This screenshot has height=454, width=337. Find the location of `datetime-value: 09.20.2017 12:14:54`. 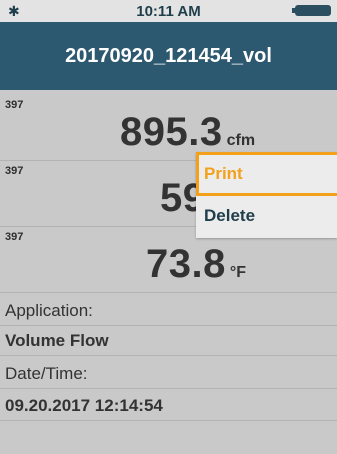

datetime-value: 09.20.2017 12:14:54 is located at coordinates (84, 405).